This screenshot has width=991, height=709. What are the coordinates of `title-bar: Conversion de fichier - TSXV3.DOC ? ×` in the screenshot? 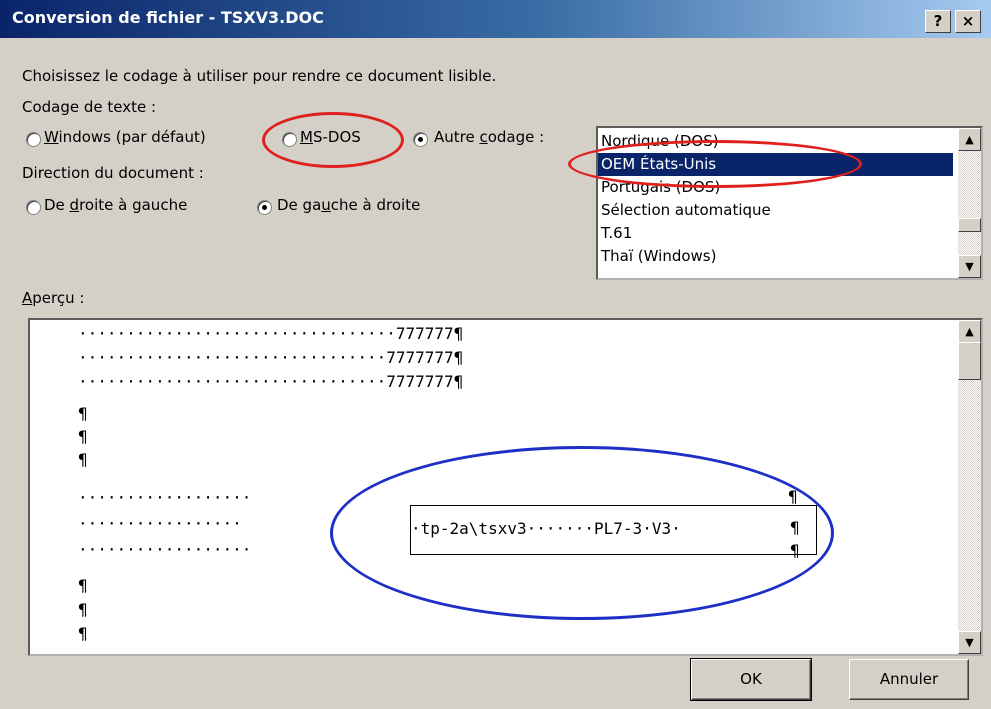 It's located at (495, 19).